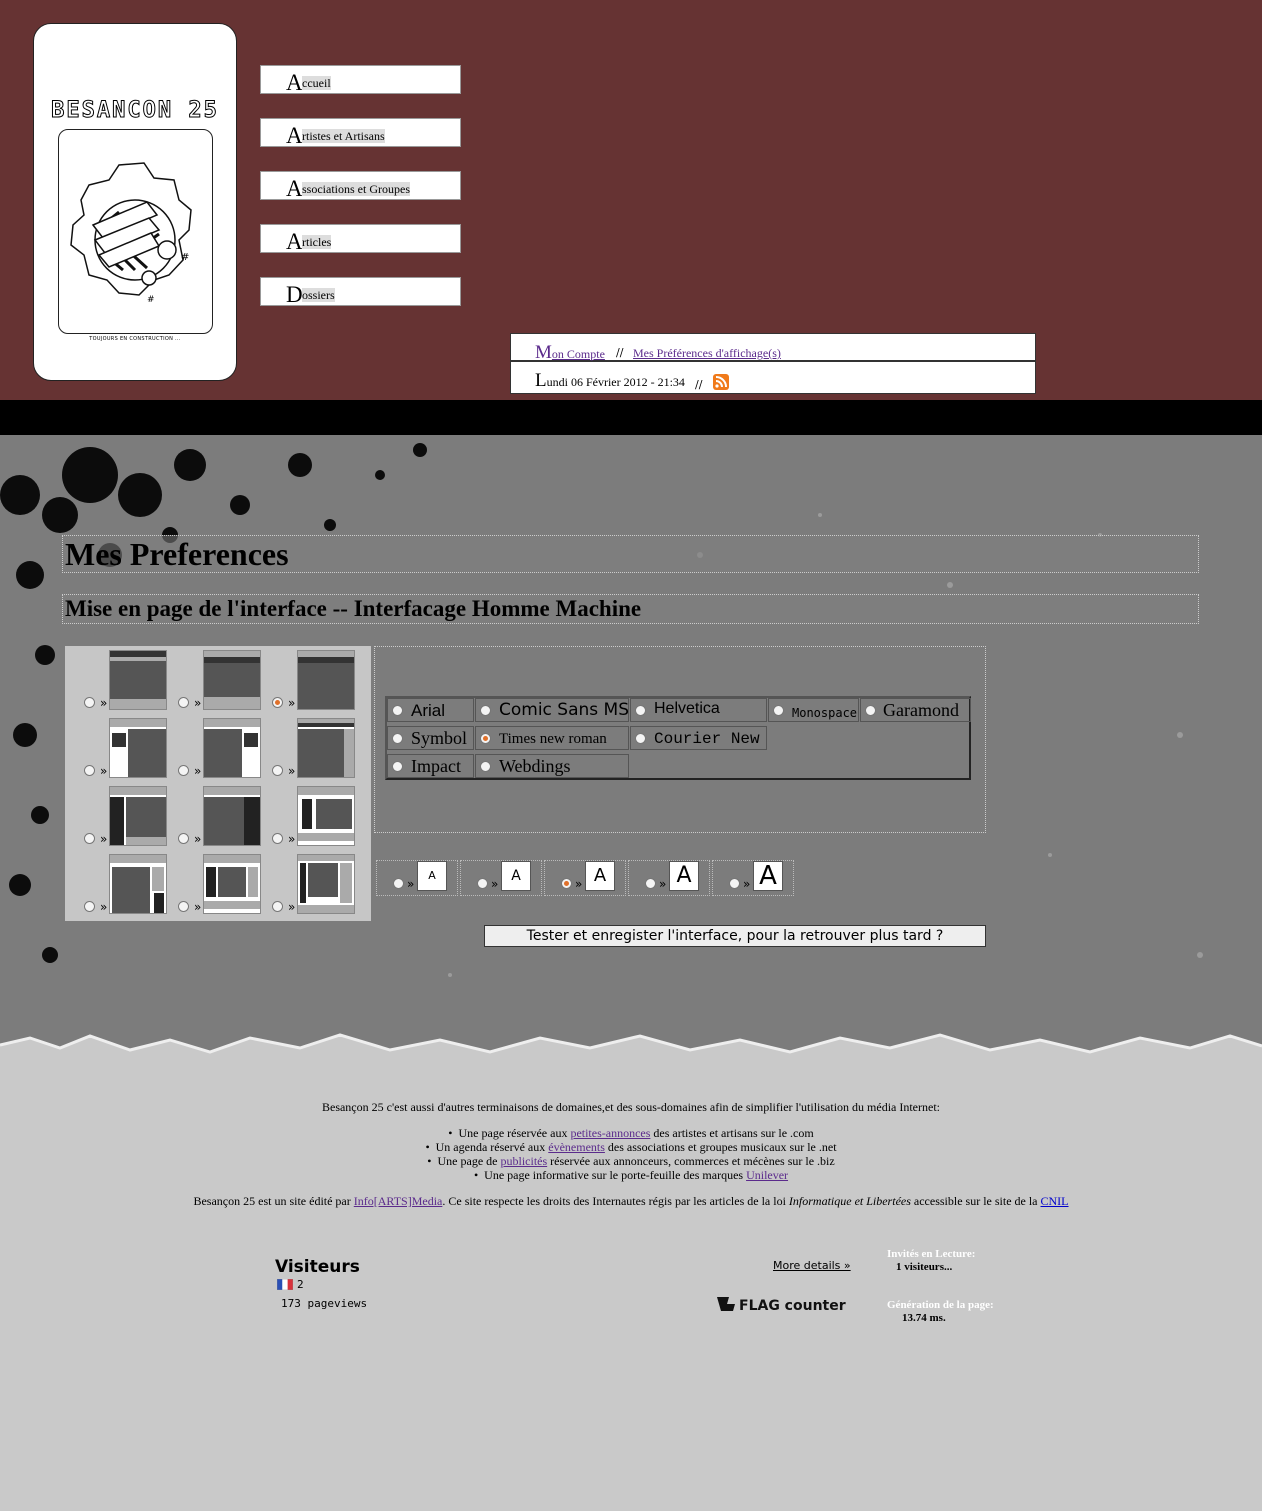 The width and height of the screenshot is (1262, 1511). What do you see at coordinates (698, 738) in the screenshot?
I see `font-option-courier-new: Courier New` at bounding box center [698, 738].